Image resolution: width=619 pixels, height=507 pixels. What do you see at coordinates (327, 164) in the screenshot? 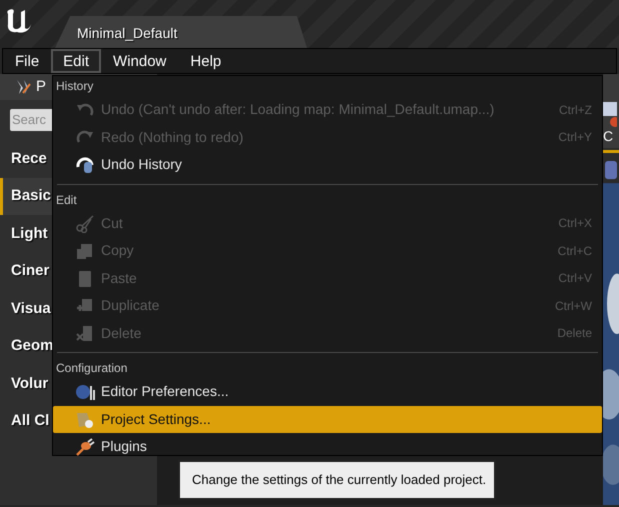
I see `menu-entry: Undo History` at bounding box center [327, 164].